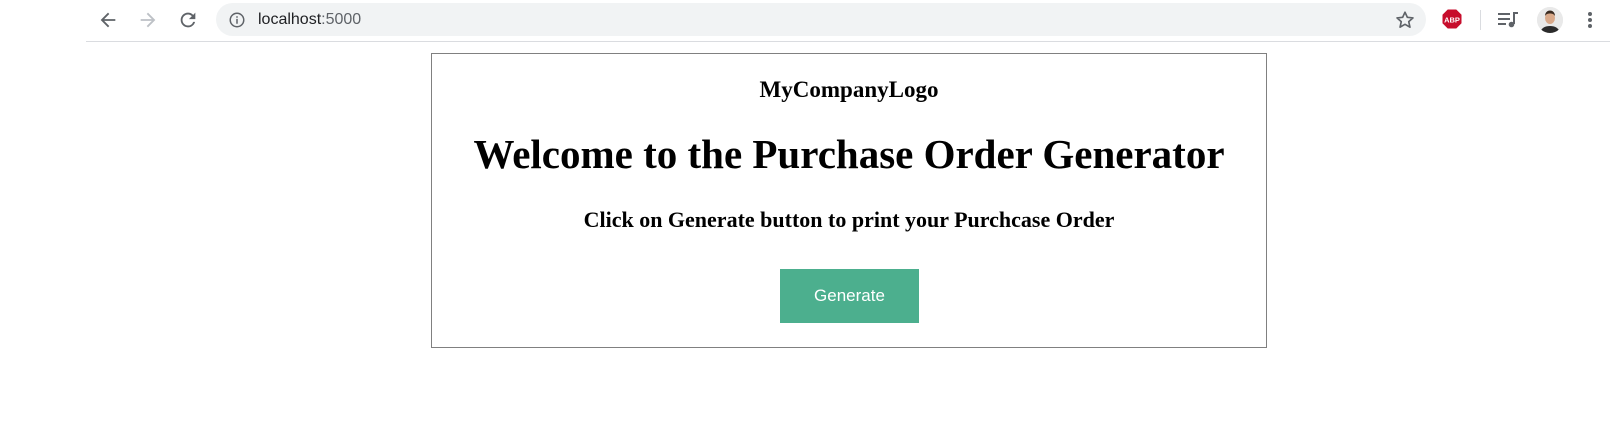 The width and height of the screenshot is (1610, 422). I want to click on address-bar: localhost:5000, so click(821, 19).